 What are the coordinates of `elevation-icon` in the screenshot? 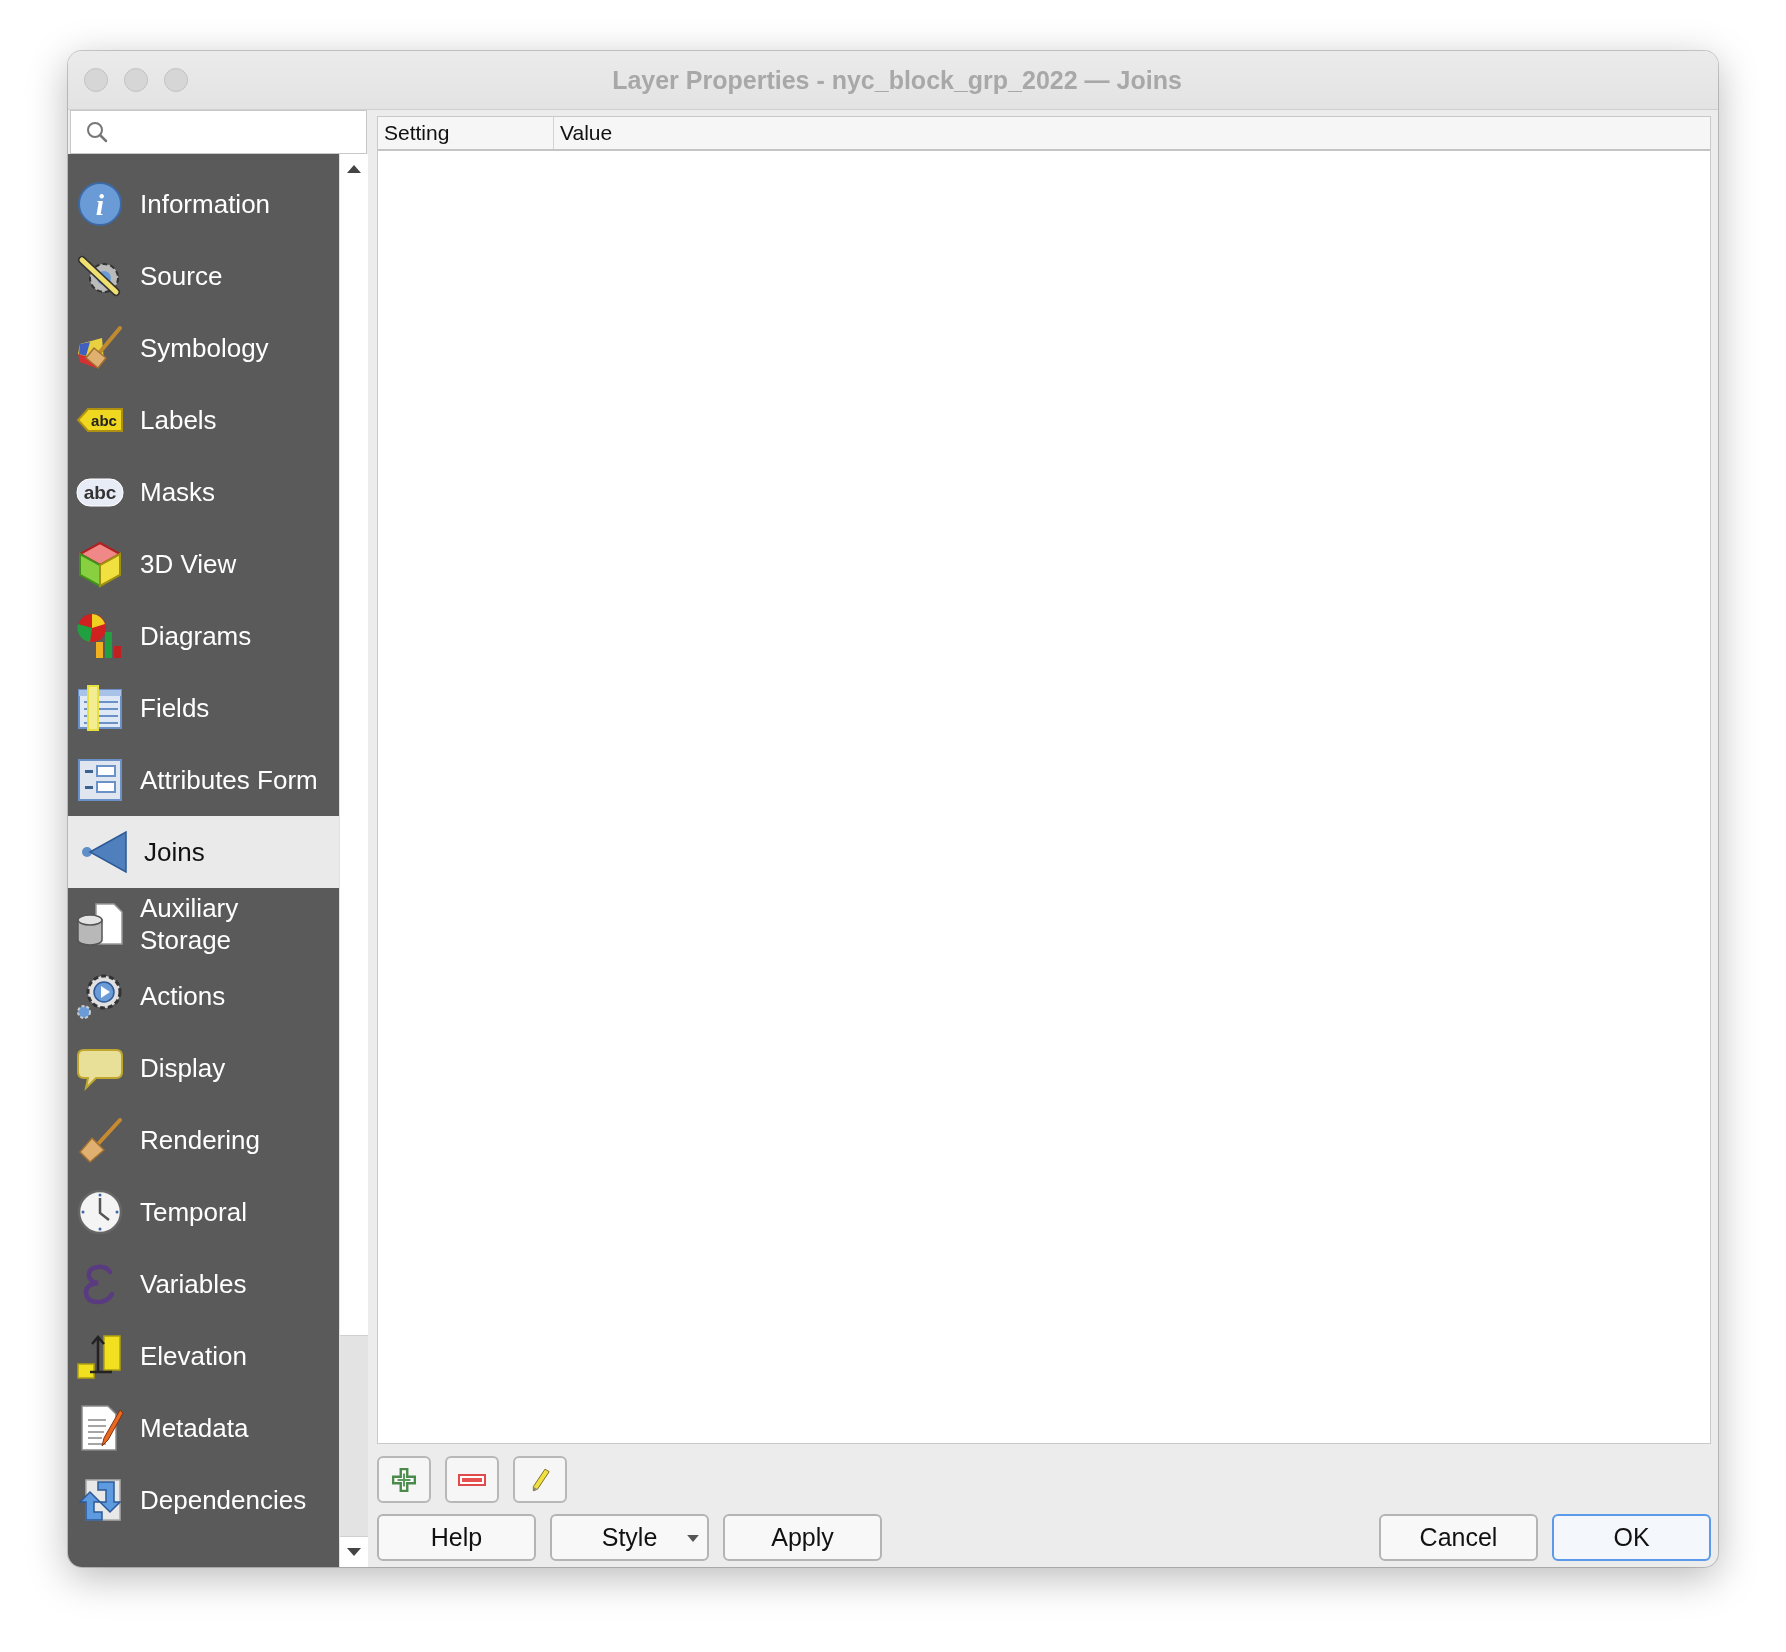 It's located at (100, 1356).